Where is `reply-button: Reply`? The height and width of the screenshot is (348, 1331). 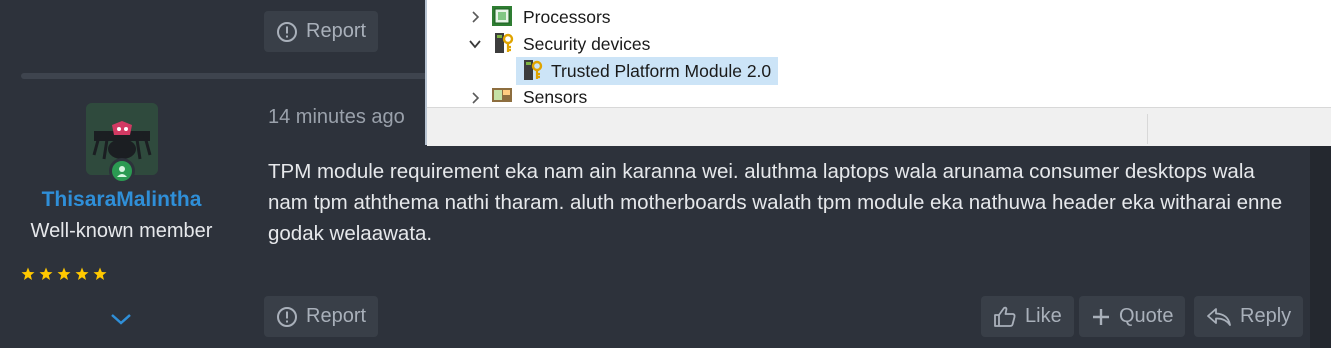 reply-button: Reply is located at coordinates (1249, 316).